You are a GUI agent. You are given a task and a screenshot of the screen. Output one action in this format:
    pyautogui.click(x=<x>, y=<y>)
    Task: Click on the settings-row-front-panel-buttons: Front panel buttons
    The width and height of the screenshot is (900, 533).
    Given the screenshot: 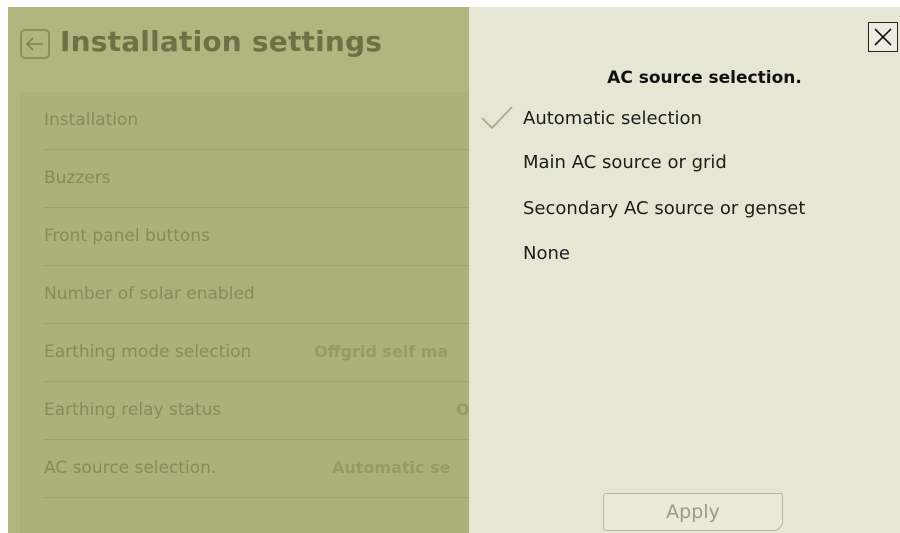 What is the action you would take?
    pyautogui.click(x=270, y=237)
    